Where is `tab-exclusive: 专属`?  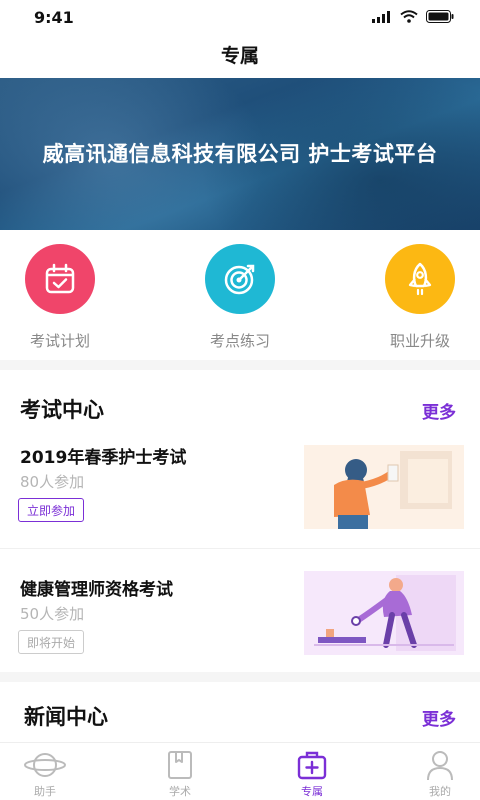
tab-exclusive: 专属 is located at coordinates (312, 774).